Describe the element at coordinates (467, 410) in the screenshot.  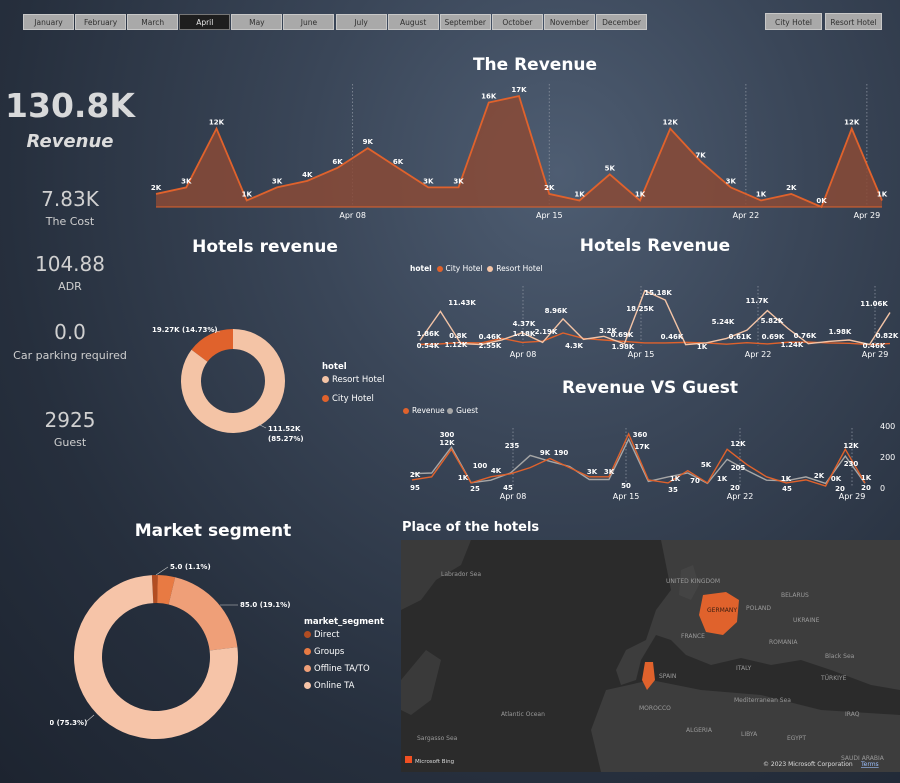
I see `legend-label: Guest` at that location.